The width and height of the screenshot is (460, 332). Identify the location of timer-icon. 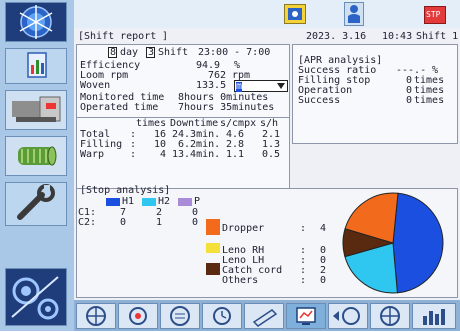
(222, 316).